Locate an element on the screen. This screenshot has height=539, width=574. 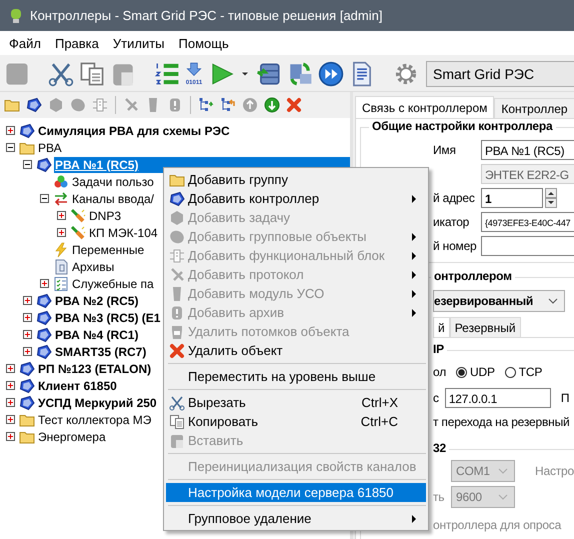
tab: Резервный is located at coordinates (485, 327).